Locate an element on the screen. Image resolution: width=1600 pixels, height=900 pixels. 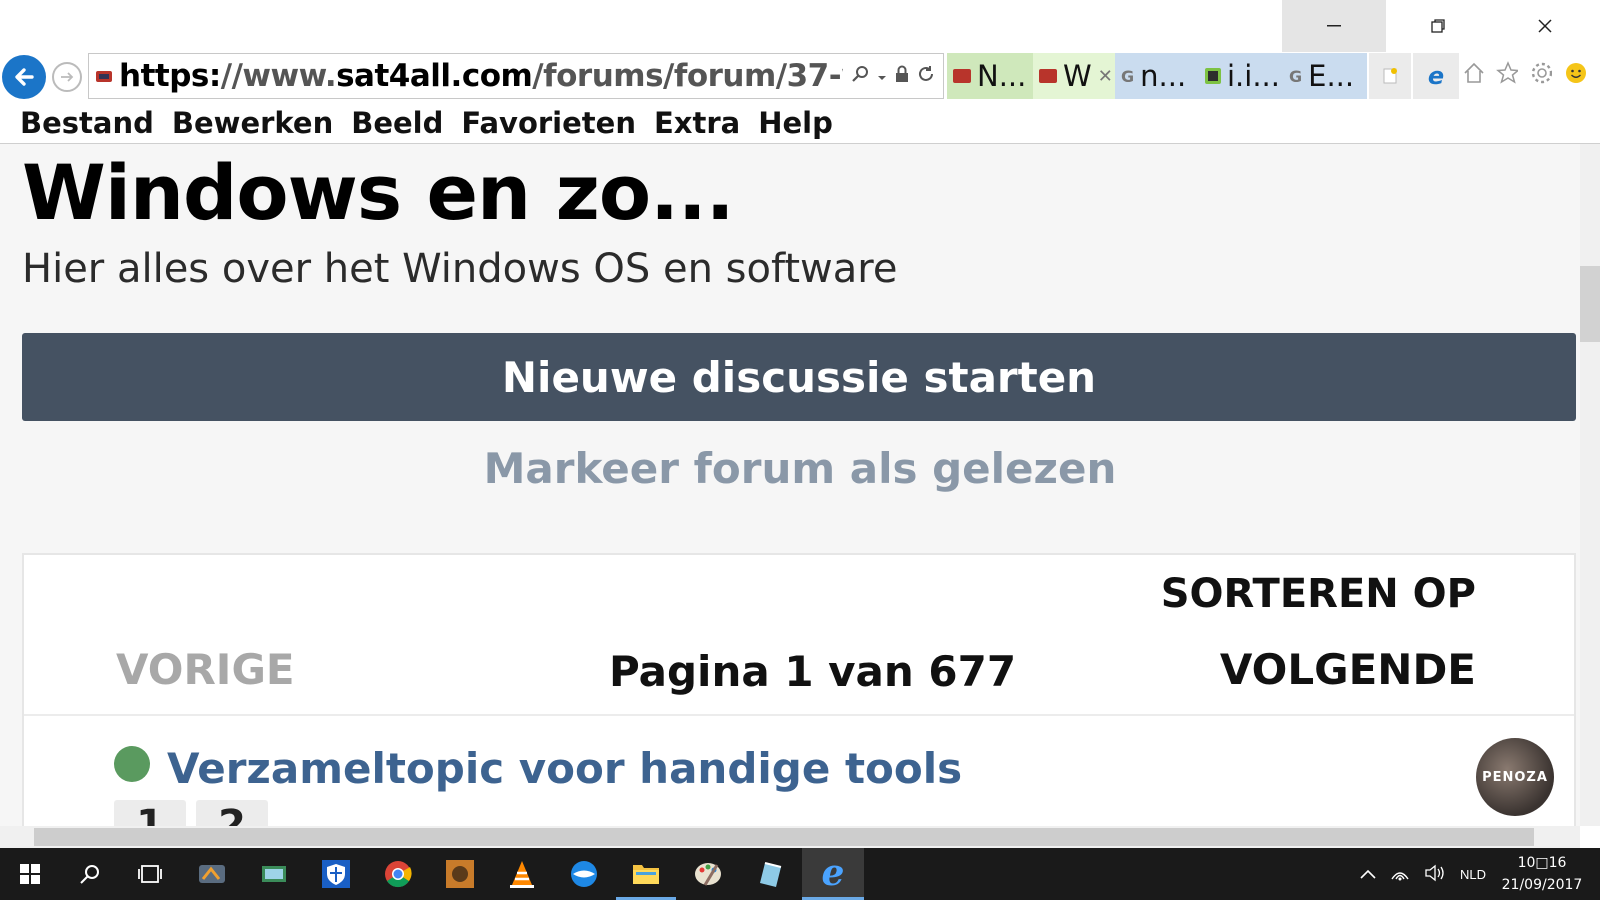
topic-page-link: 1 is located at coordinates (150, 813).